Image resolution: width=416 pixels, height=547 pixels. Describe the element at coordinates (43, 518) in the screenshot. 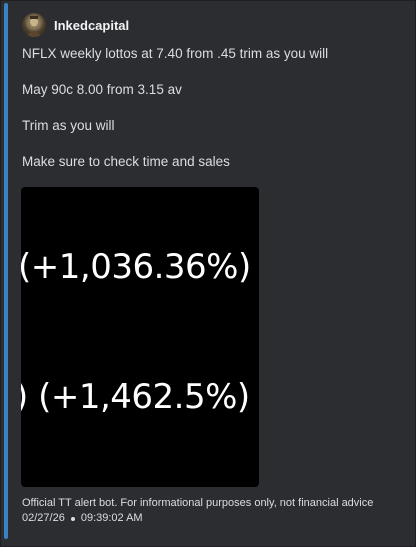

I see `footer-date: 02/27/26` at that location.